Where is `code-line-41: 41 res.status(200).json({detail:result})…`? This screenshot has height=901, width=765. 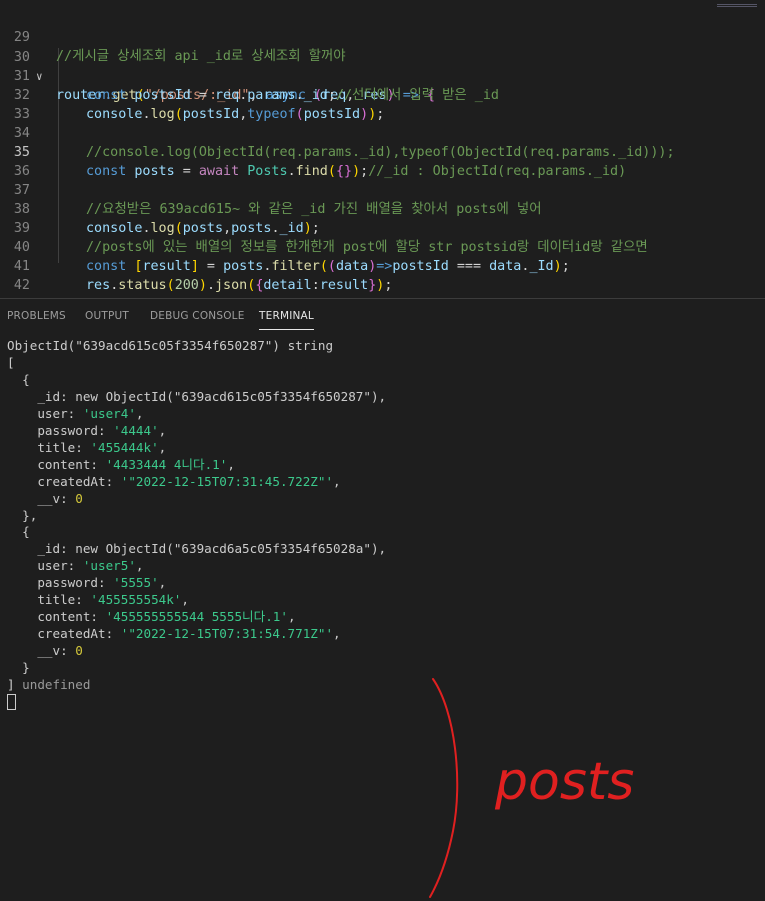
code-line-41: 41 res.status(200).json({detail:result})… is located at coordinates (382, 265).